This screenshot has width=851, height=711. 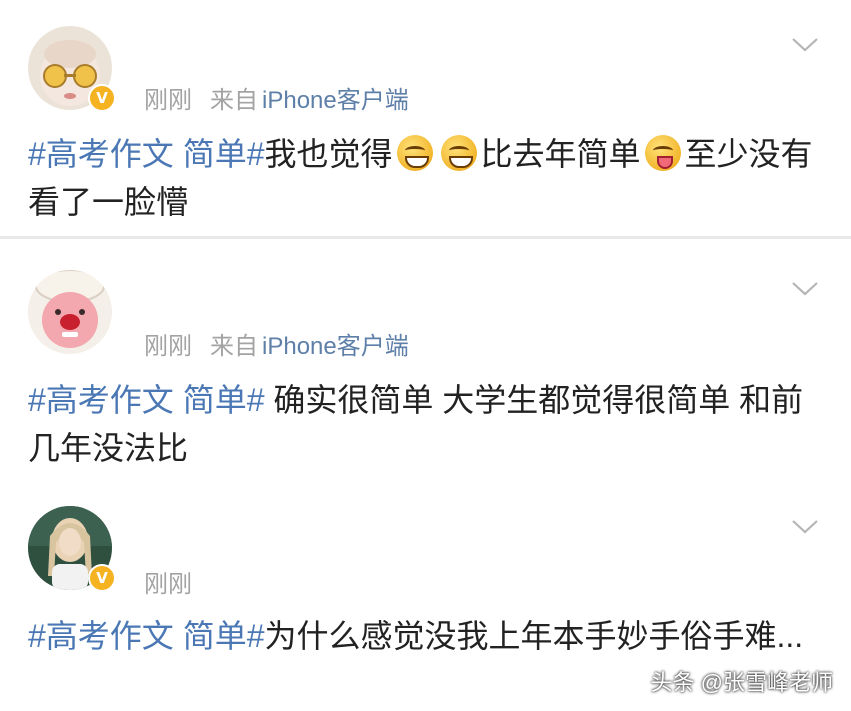 What do you see at coordinates (70, 312) in the screenshot?
I see `avatar` at bounding box center [70, 312].